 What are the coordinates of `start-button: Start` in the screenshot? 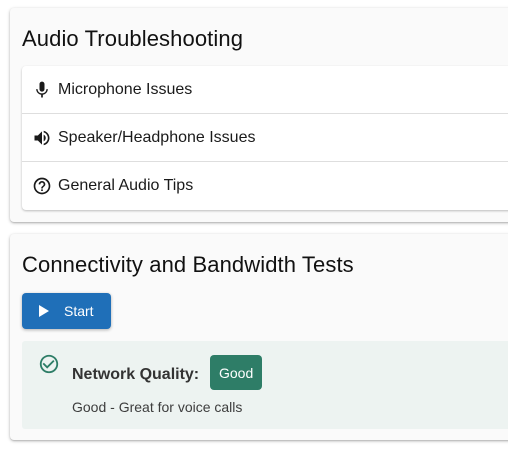 It's located at (66, 311).